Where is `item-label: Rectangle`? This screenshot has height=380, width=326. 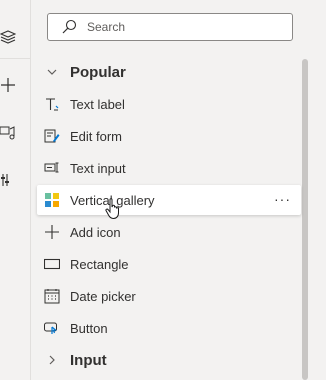 item-label: Rectangle is located at coordinates (99, 264).